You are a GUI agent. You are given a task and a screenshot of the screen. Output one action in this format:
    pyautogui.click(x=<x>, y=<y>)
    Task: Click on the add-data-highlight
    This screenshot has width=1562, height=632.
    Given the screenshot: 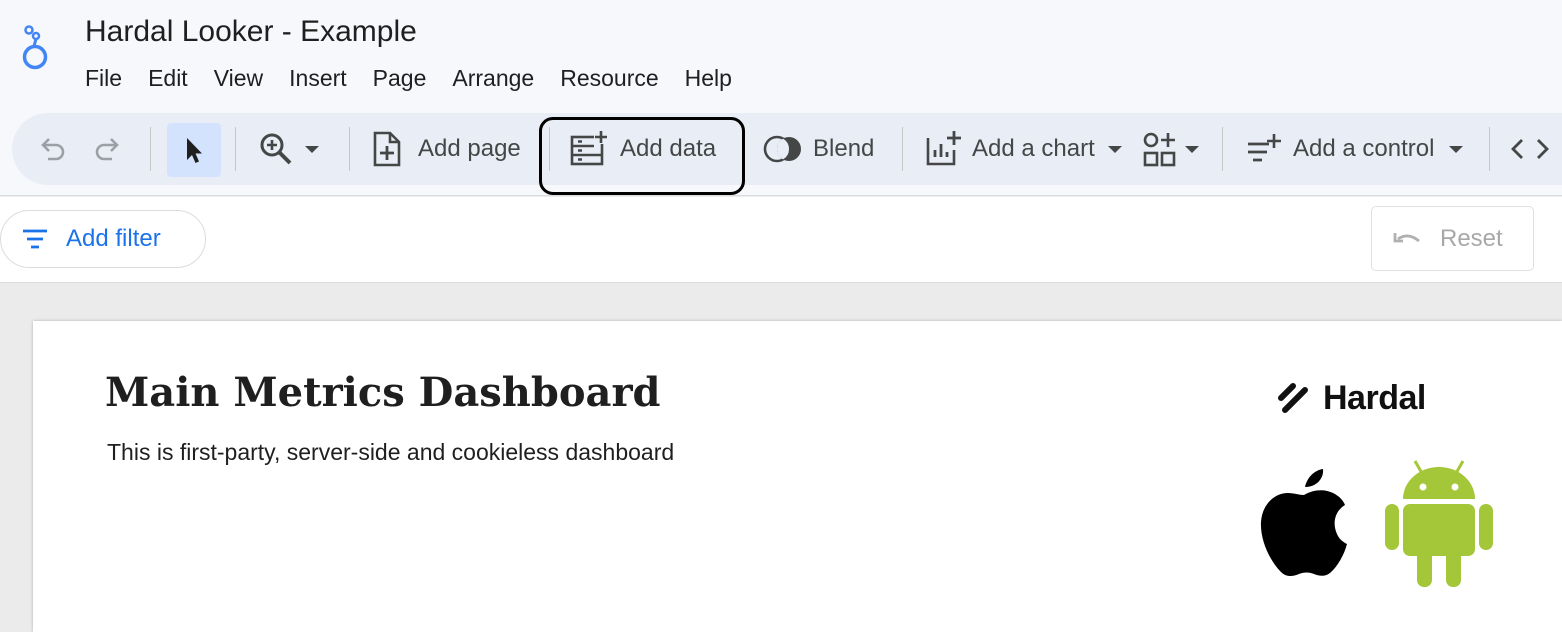 What is the action you would take?
    pyautogui.click(x=642, y=156)
    